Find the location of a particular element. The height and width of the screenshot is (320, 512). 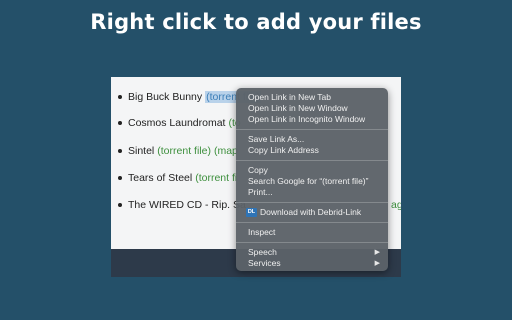

debrid-link-icon: DL is located at coordinates (251, 213).